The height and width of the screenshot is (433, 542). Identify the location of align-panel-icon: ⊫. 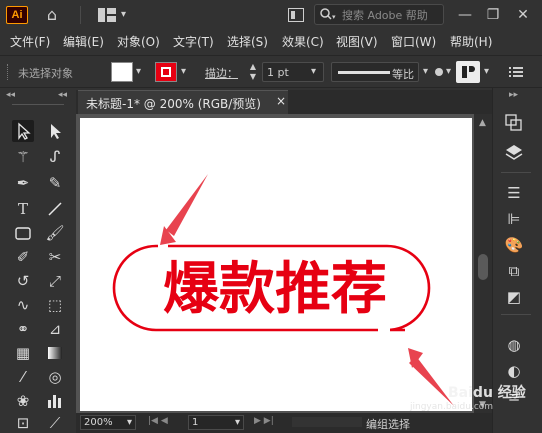
(514, 219).